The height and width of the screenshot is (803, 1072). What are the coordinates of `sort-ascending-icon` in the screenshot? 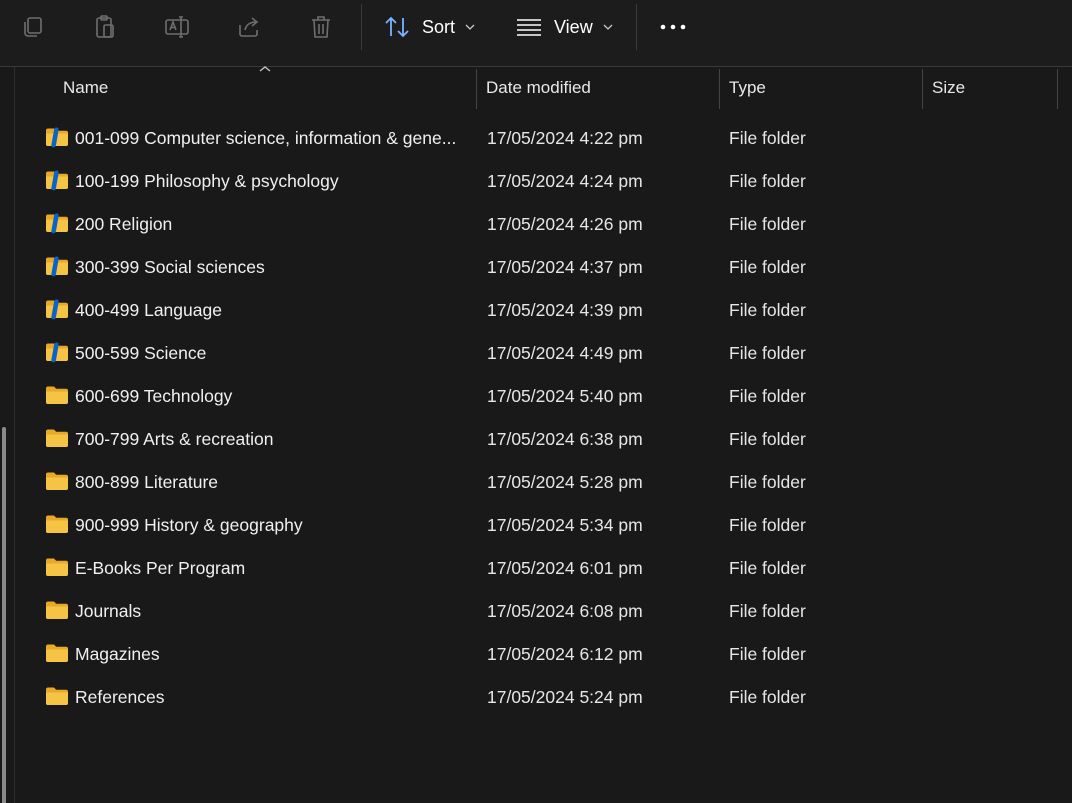 It's located at (265, 69).